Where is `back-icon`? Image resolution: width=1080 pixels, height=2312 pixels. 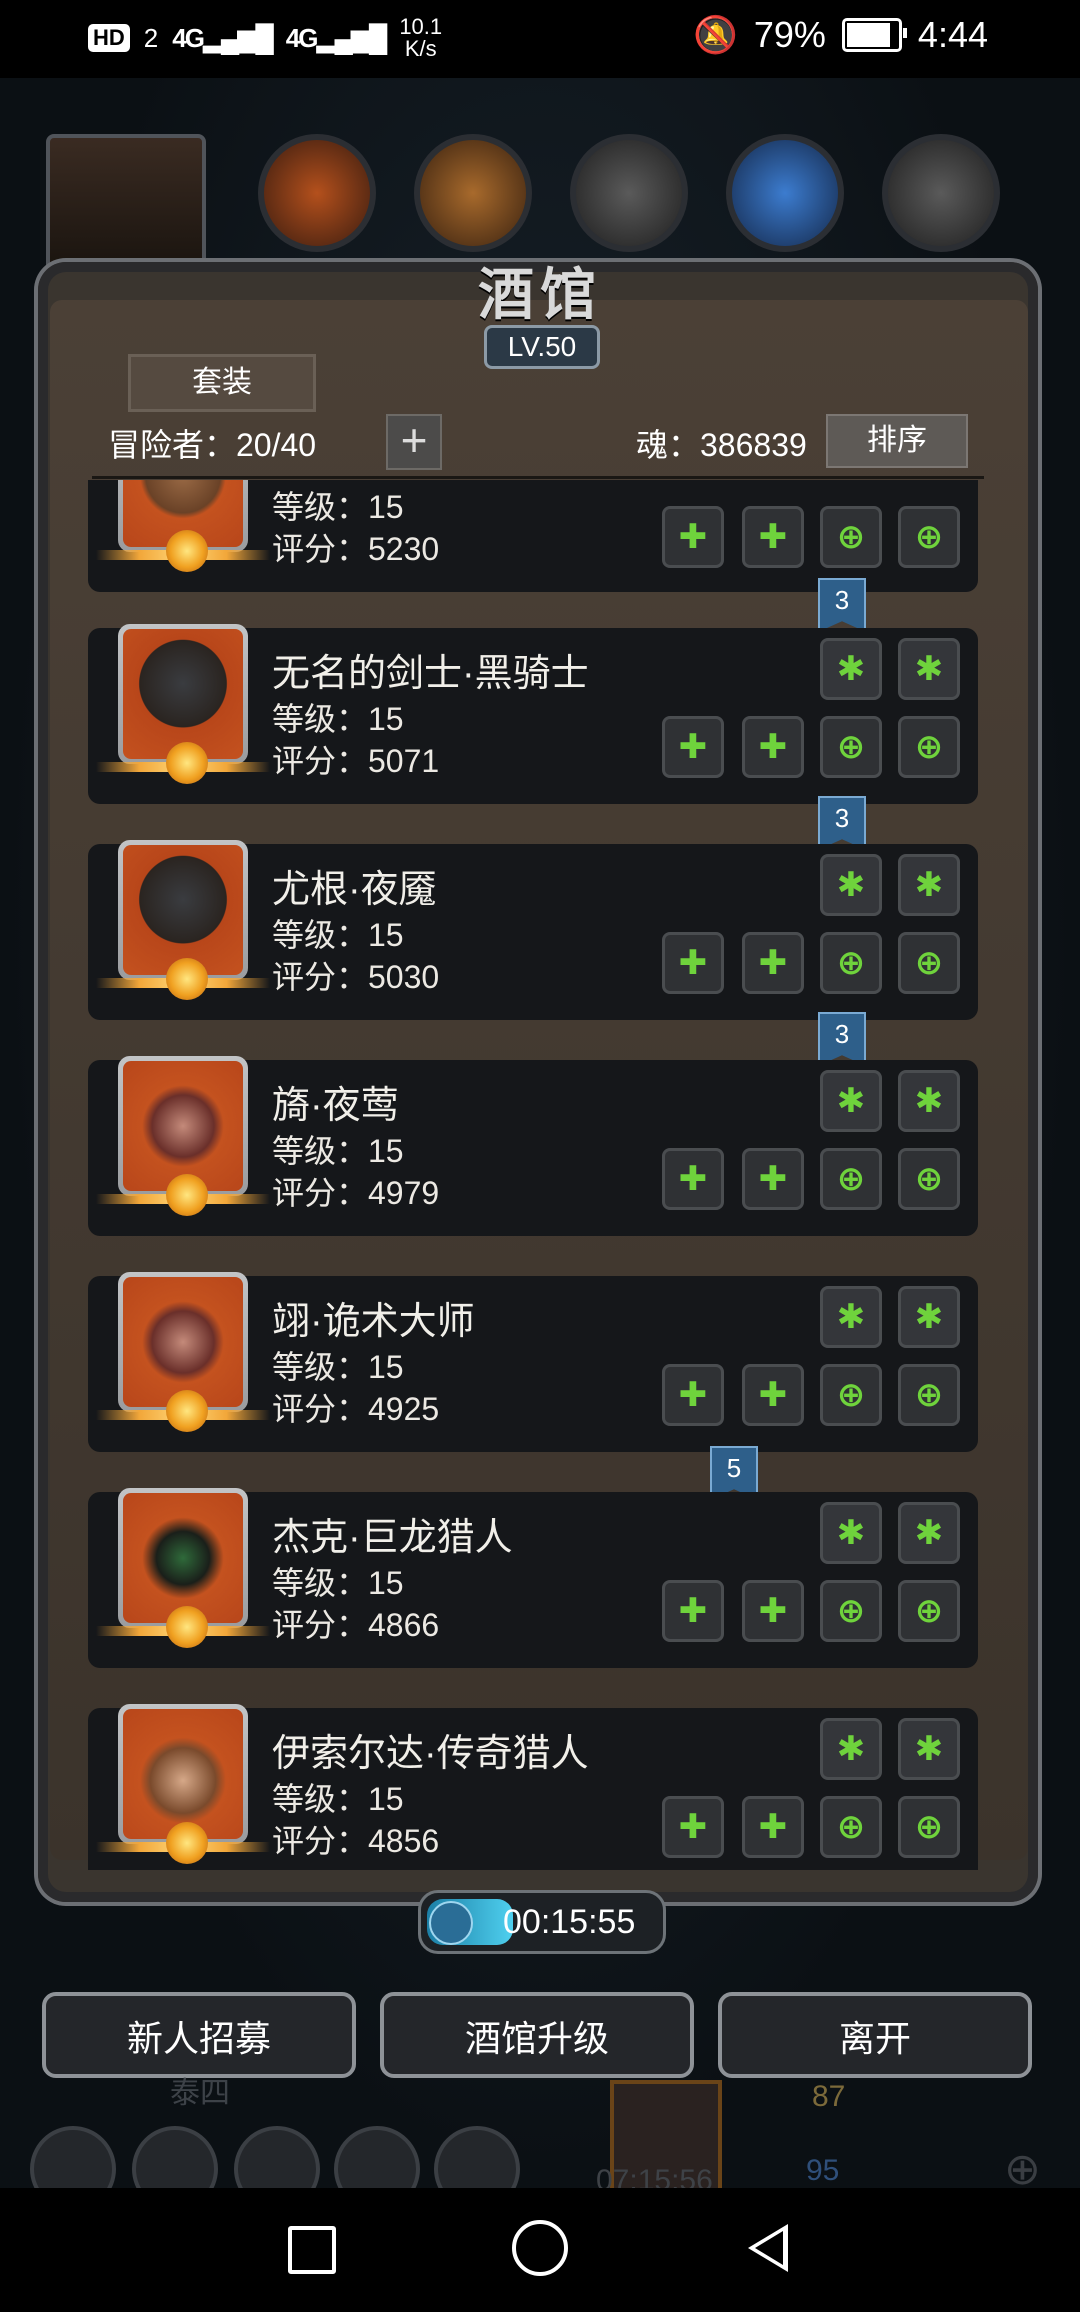
back-icon is located at coordinates (768, 2248).